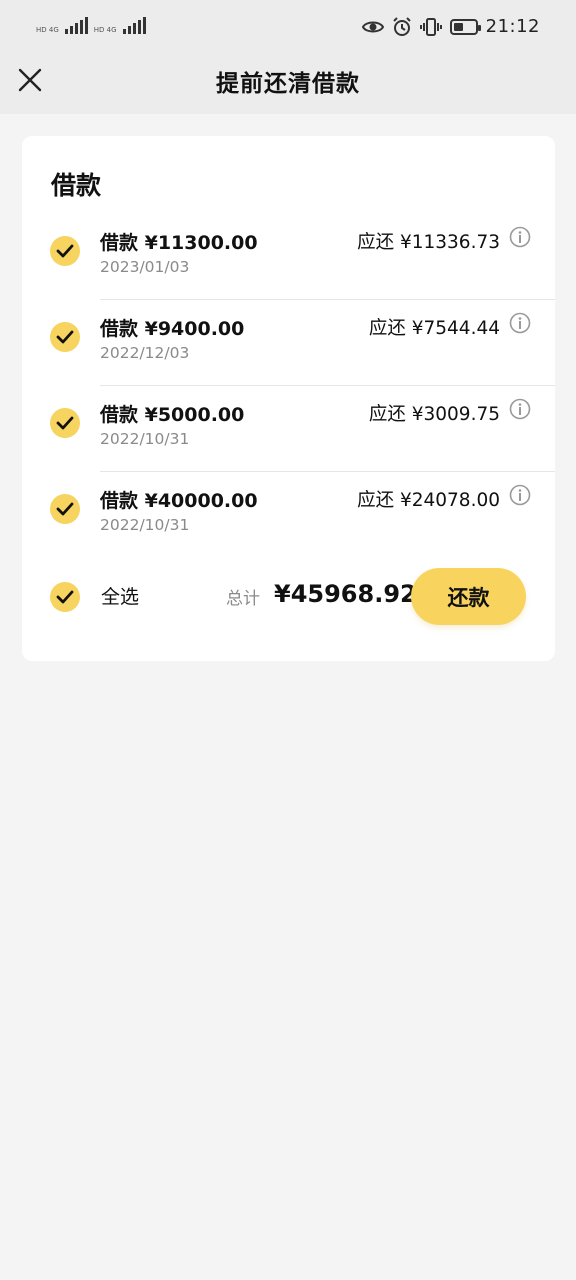 This screenshot has height=1280, width=576. I want to click on loan-amount: 借款 ¥40000.00, so click(179, 501).